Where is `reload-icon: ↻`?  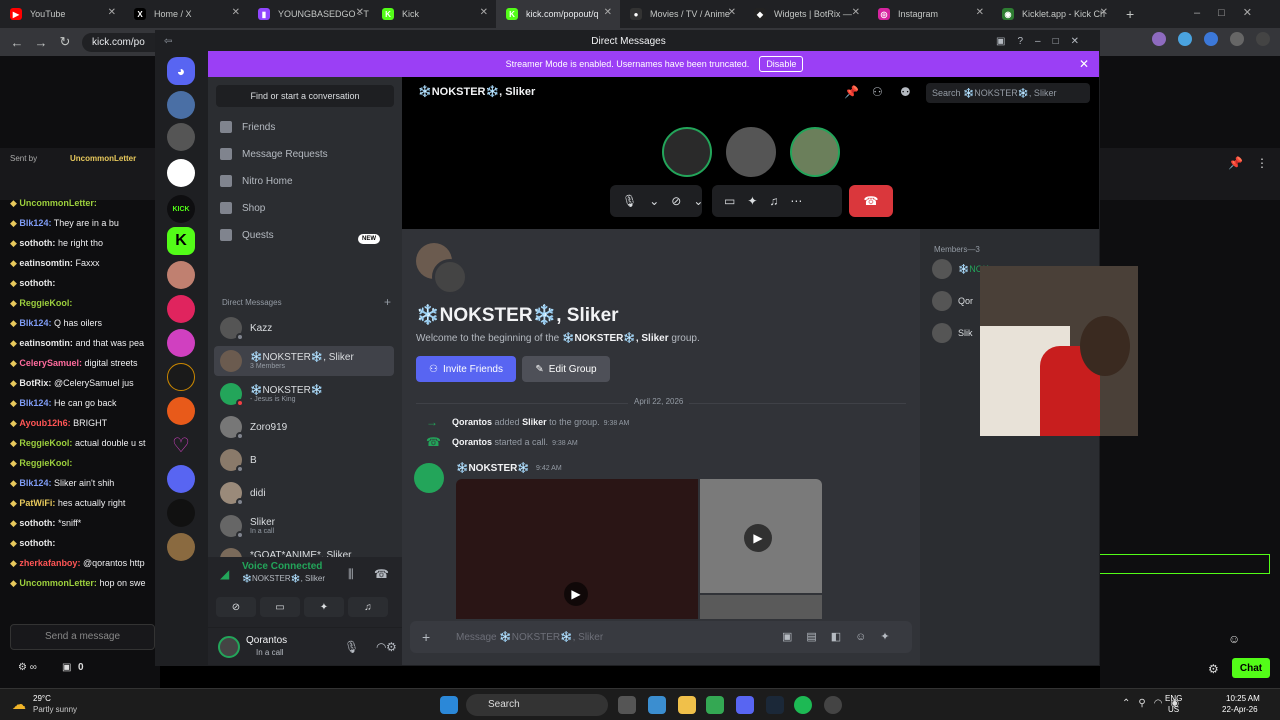 reload-icon: ↻ is located at coordinates (65, 42).